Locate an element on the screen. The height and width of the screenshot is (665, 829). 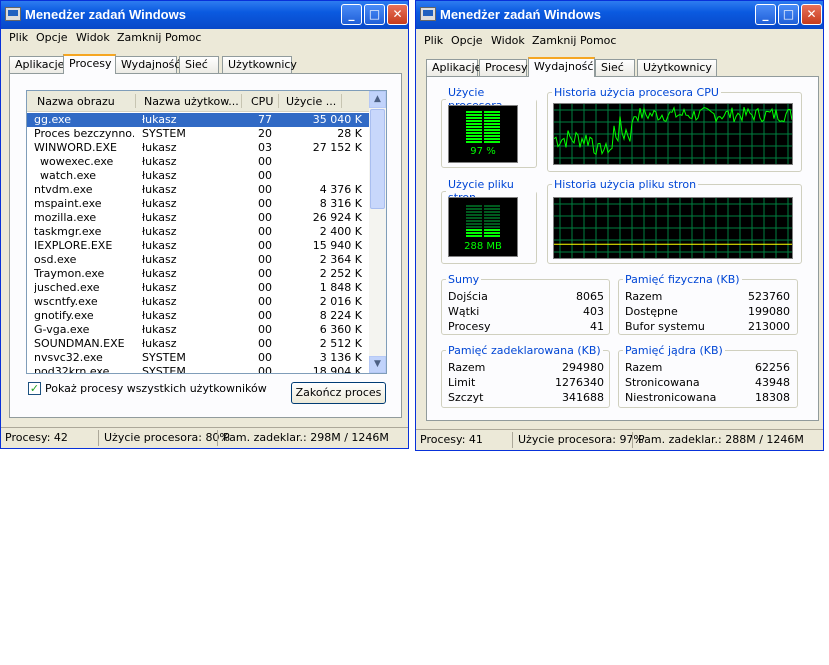
scroll-down-arrow-icon: ▼ is located at coordinates (377, 364).